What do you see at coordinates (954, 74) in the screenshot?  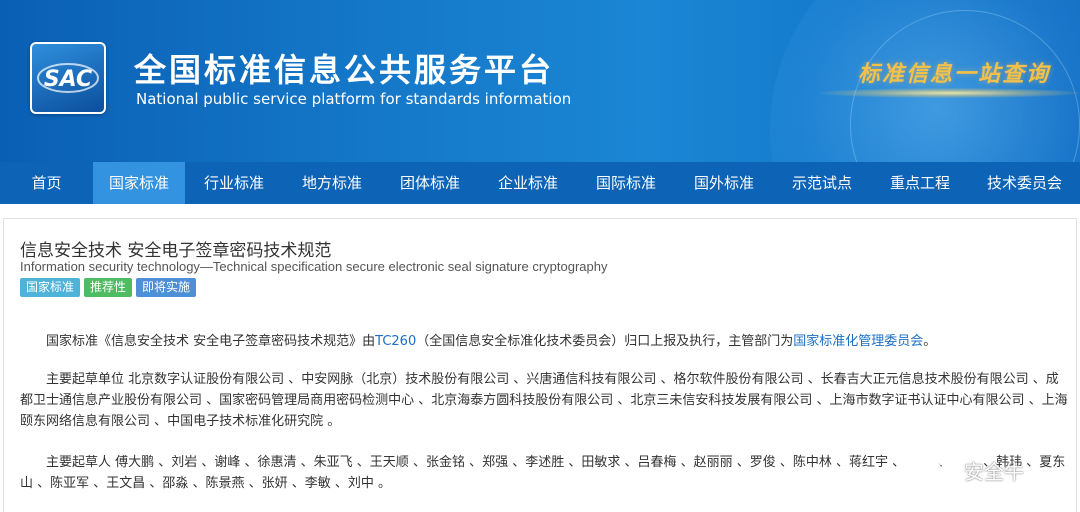 I see `site-slogan: 标准信息一站查询` at bounding box center [954, 74].